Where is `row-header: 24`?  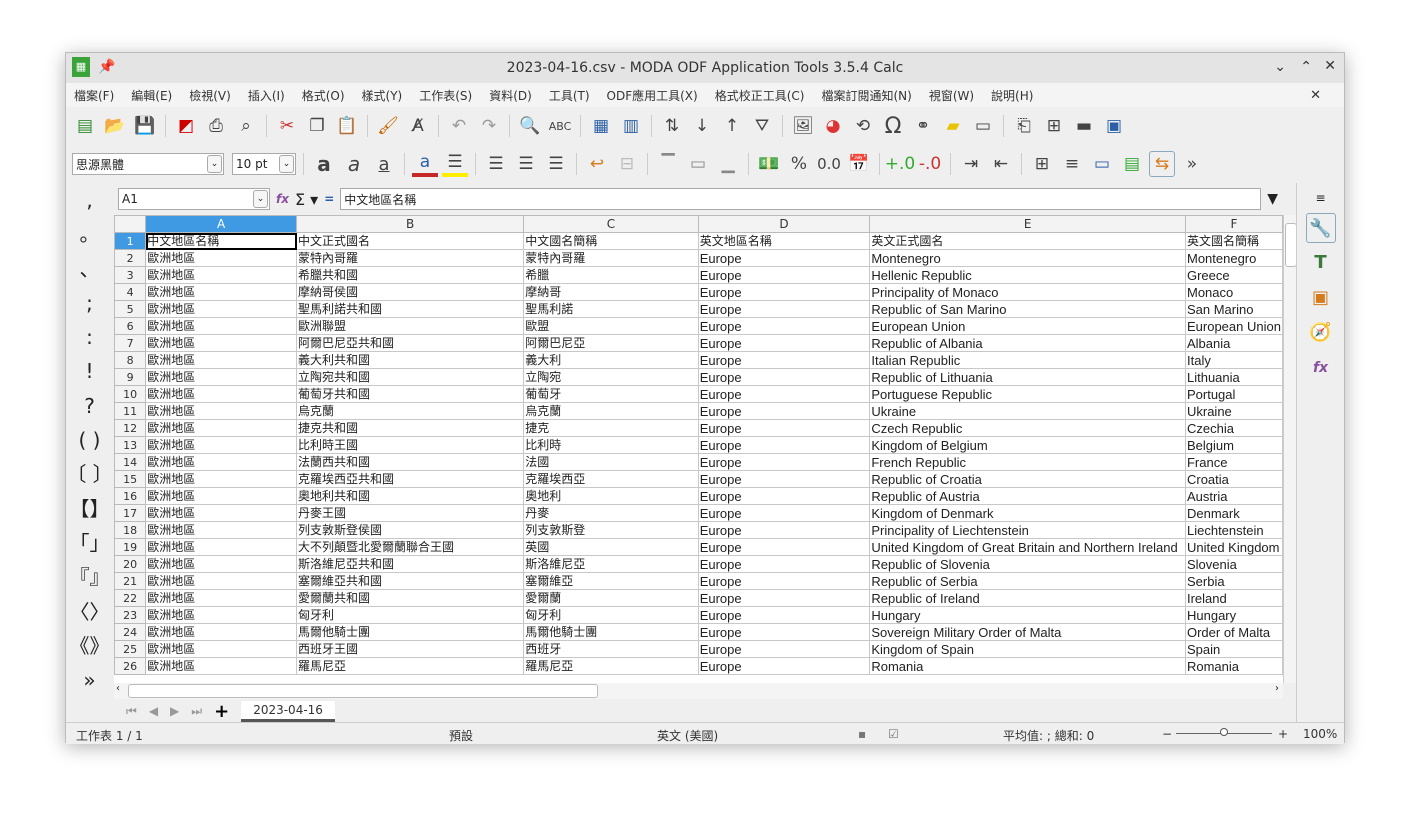
row-header: 24 is located at coordinates (130, 632).